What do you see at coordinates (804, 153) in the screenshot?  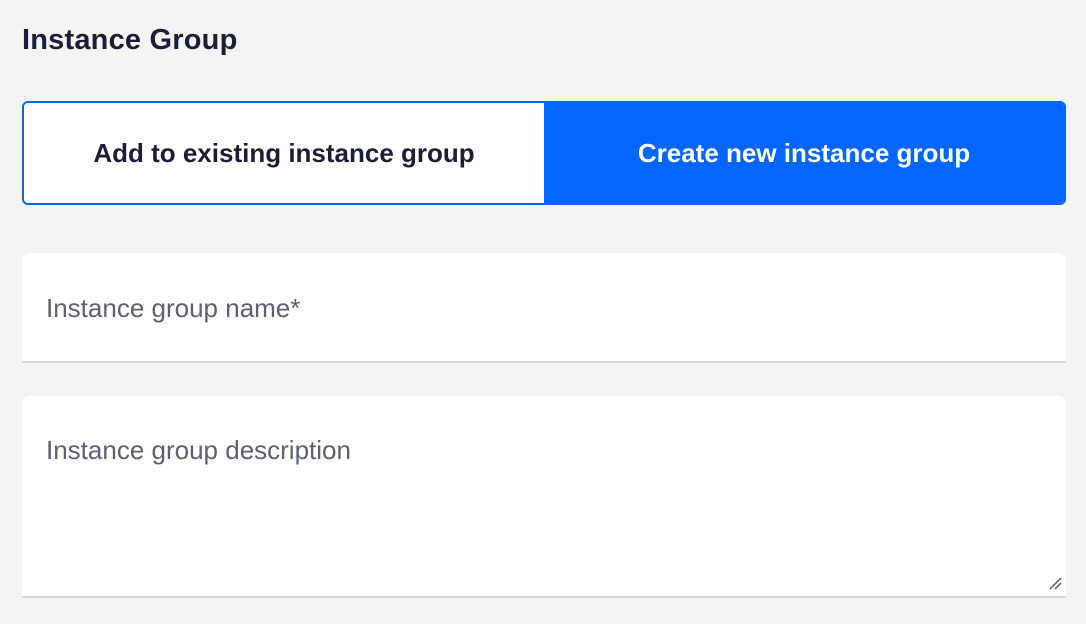 I see `create-new-group-option: Create new instance group` at bounding box center [804, 153].